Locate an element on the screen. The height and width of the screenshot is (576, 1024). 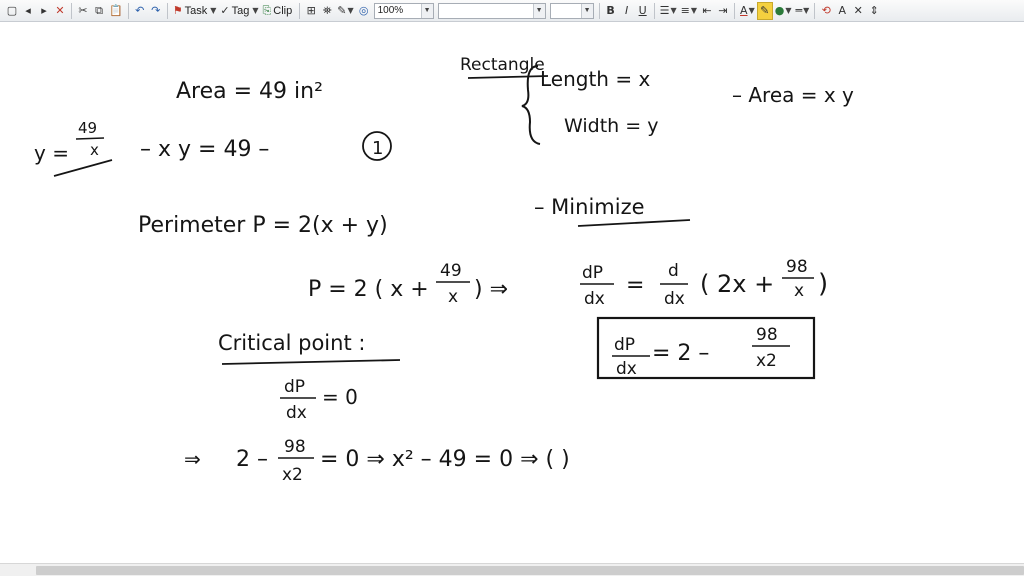
perimeter-equation: Perimeter P = 2(x + y) is located at coordinates (263, 225).